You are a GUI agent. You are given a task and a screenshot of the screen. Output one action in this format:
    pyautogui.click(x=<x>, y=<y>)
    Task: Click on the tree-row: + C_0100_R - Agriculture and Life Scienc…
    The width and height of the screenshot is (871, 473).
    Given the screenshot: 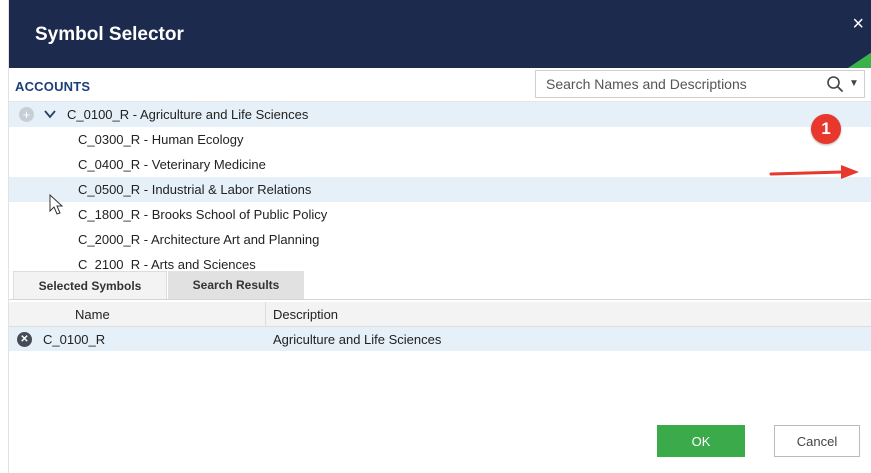 What is the action you would take?
    pyautogui.click(x=440, y=114)
    